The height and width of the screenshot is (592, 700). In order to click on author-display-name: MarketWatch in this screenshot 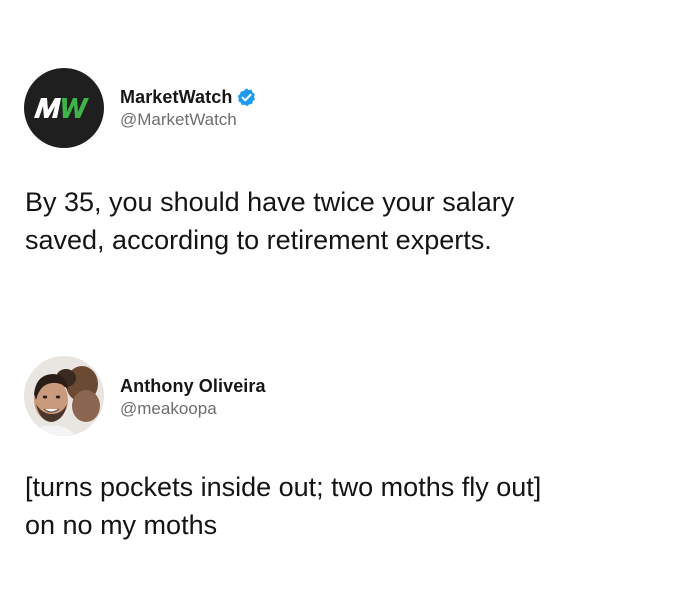, I will do `click(176, 97)`.